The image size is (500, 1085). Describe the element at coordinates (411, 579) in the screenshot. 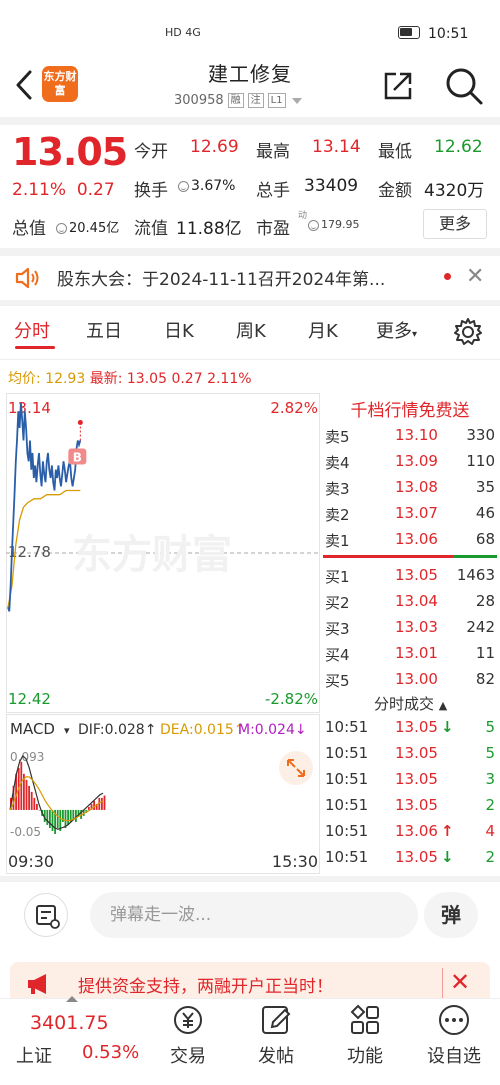

I see `bid-row: 买1 13.05 1463` at that location.